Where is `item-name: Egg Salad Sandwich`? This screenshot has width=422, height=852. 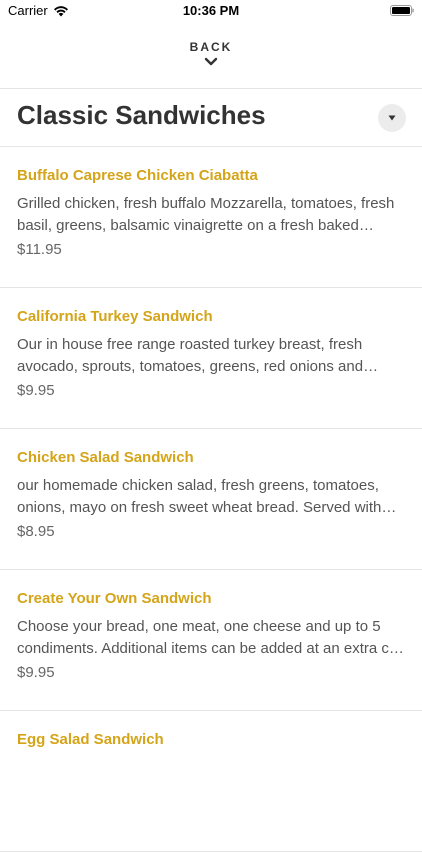 item-name: Egg Salad Sandwich is located at coordinates (90, 739).